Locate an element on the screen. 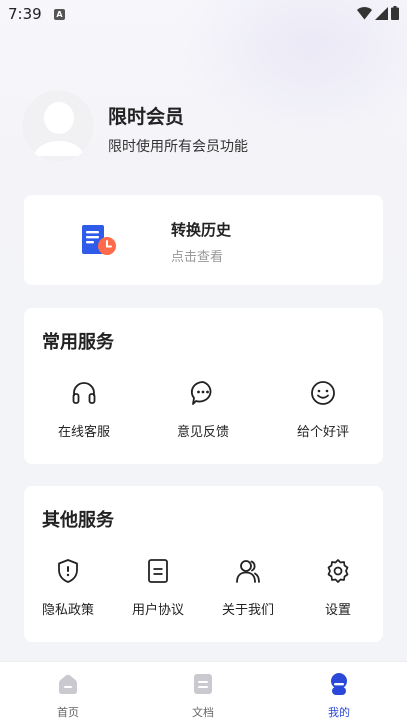  shield-icon is located at coordinates (68, 571).